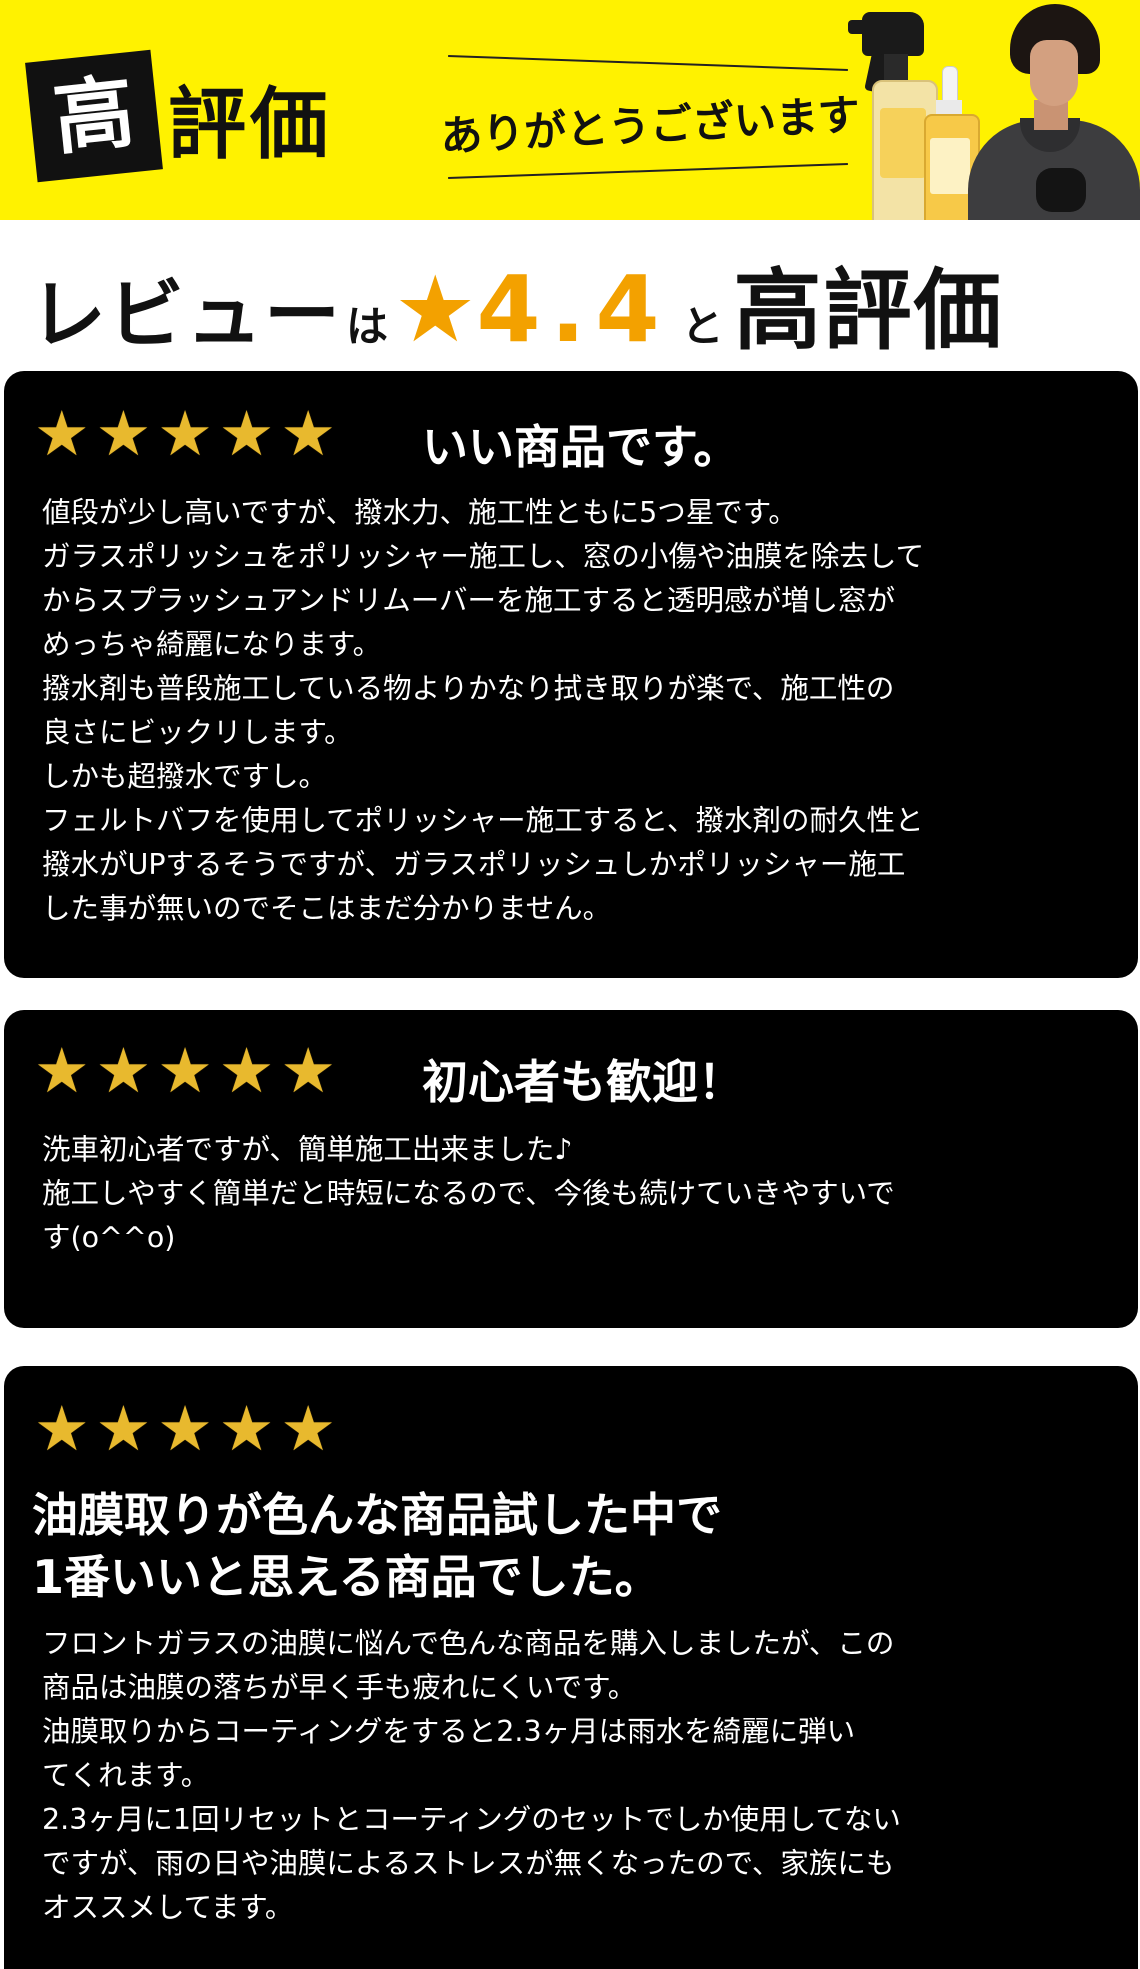 The width and height of the screenshot is (1140, 1969). I want to click on rating-headline: レビュー は ★ 4.4 と 高評価, so click(517, 301).